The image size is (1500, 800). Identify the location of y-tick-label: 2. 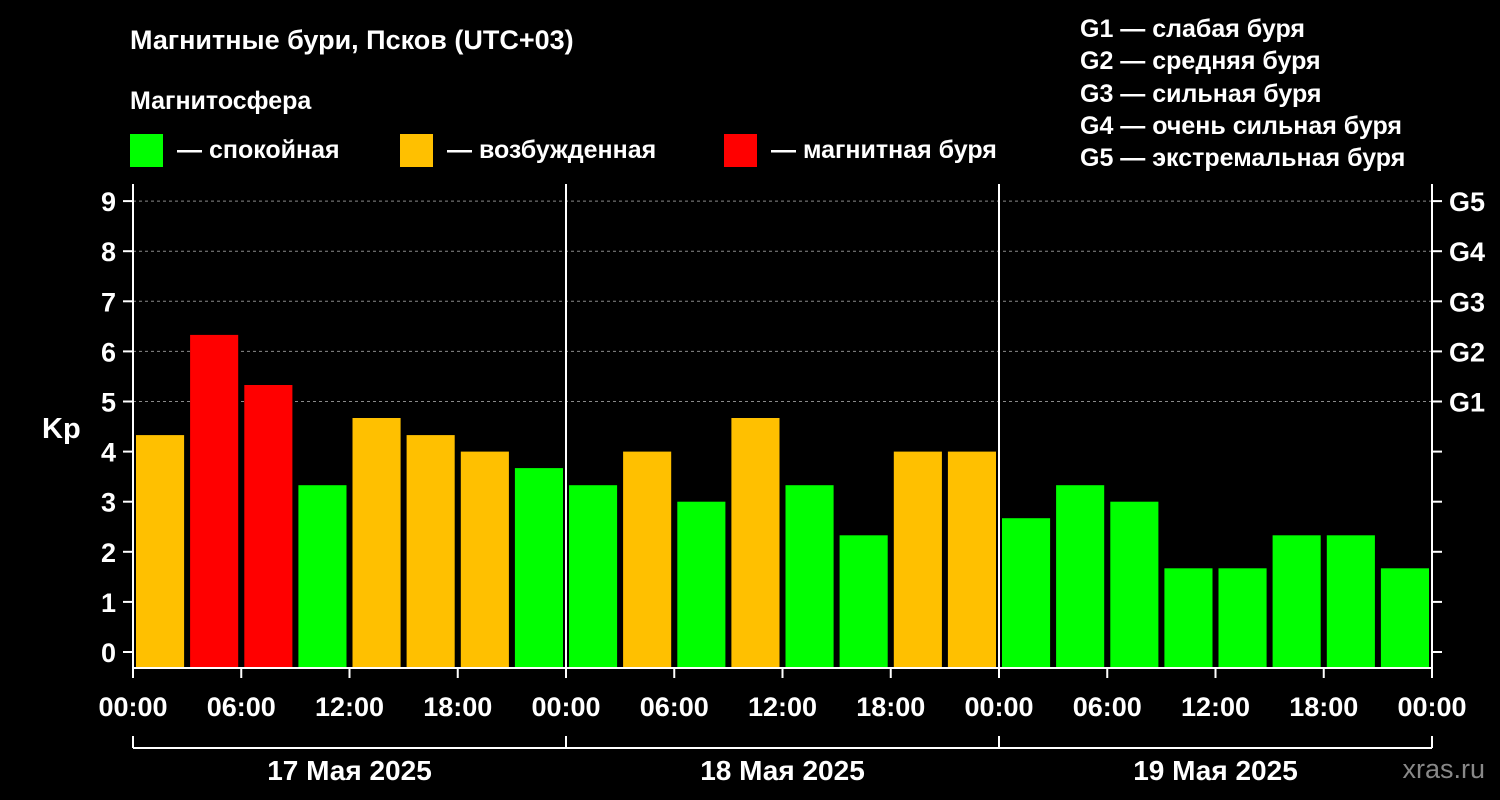
(108, 553).